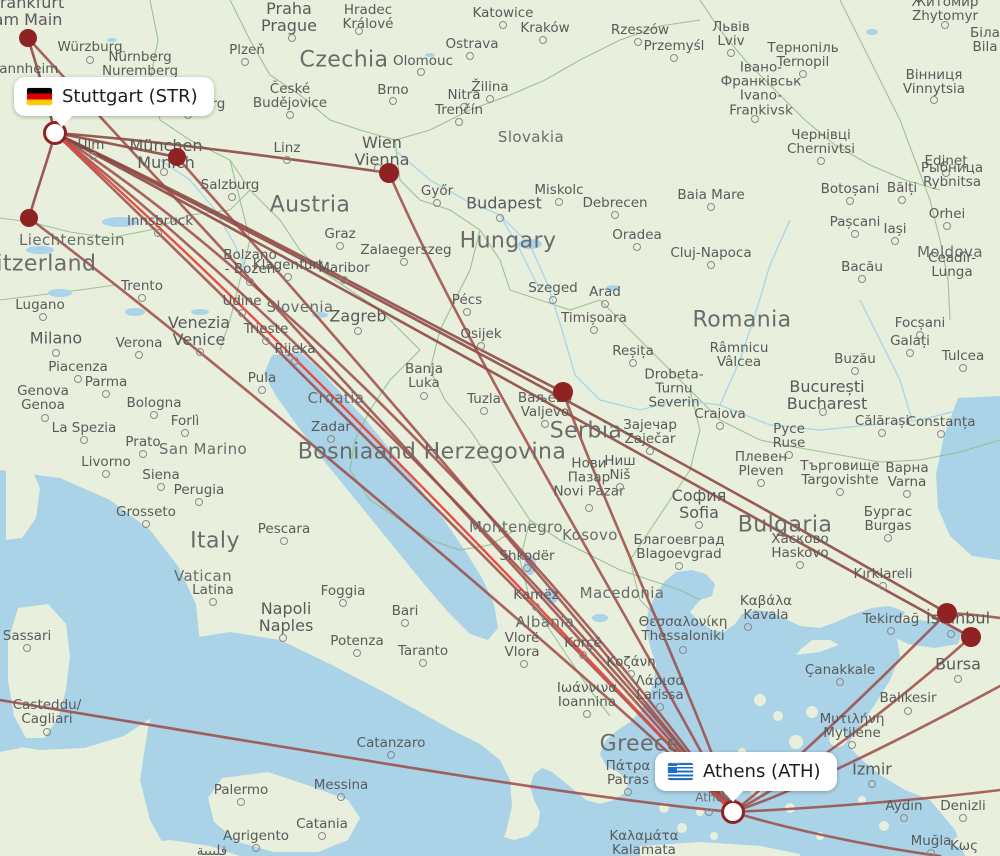 The width and height of the screenshot is (1000, 856). What do you see at coordinates (91, 144) in the screenshot?
I see `city-label: Ulm` at bounding box center [91, 144].